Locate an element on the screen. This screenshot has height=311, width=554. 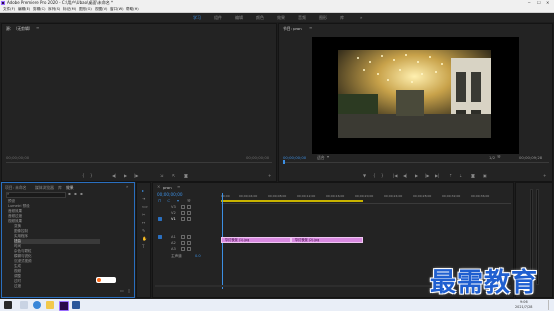
show-desktop-button is located at coordinates (548, 305).